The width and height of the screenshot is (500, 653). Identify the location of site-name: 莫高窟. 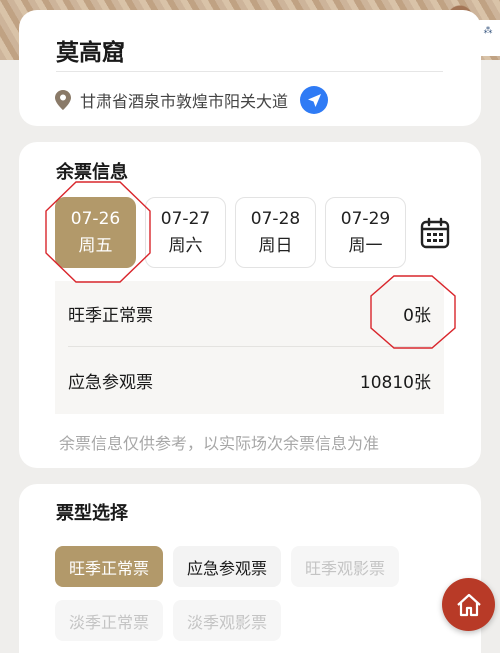
(90, 53).